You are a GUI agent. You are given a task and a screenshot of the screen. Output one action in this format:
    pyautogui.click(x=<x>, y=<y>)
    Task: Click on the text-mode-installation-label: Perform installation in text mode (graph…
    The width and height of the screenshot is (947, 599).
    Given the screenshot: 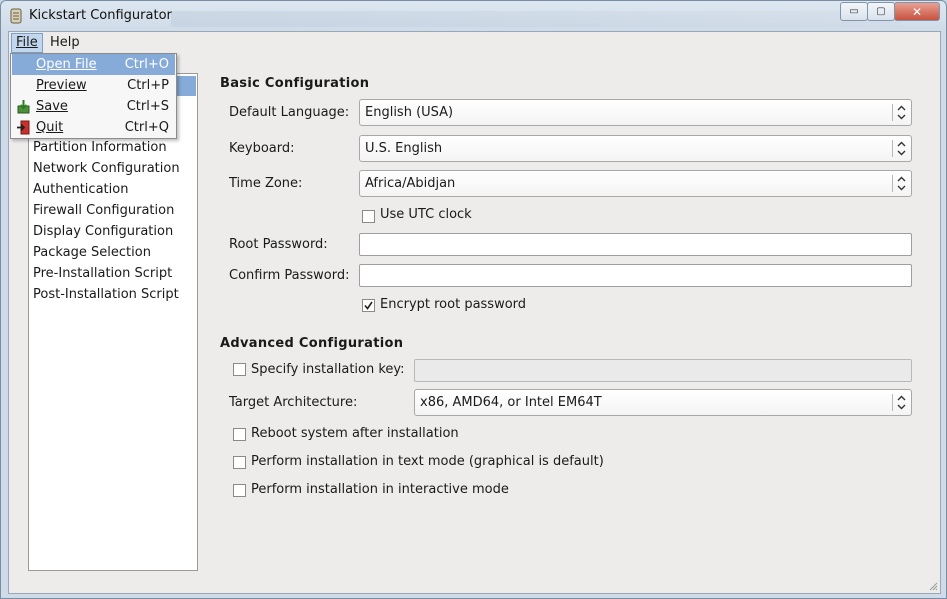 What is the action you would take?
    pyautogui.click(x=427, y=461)
    